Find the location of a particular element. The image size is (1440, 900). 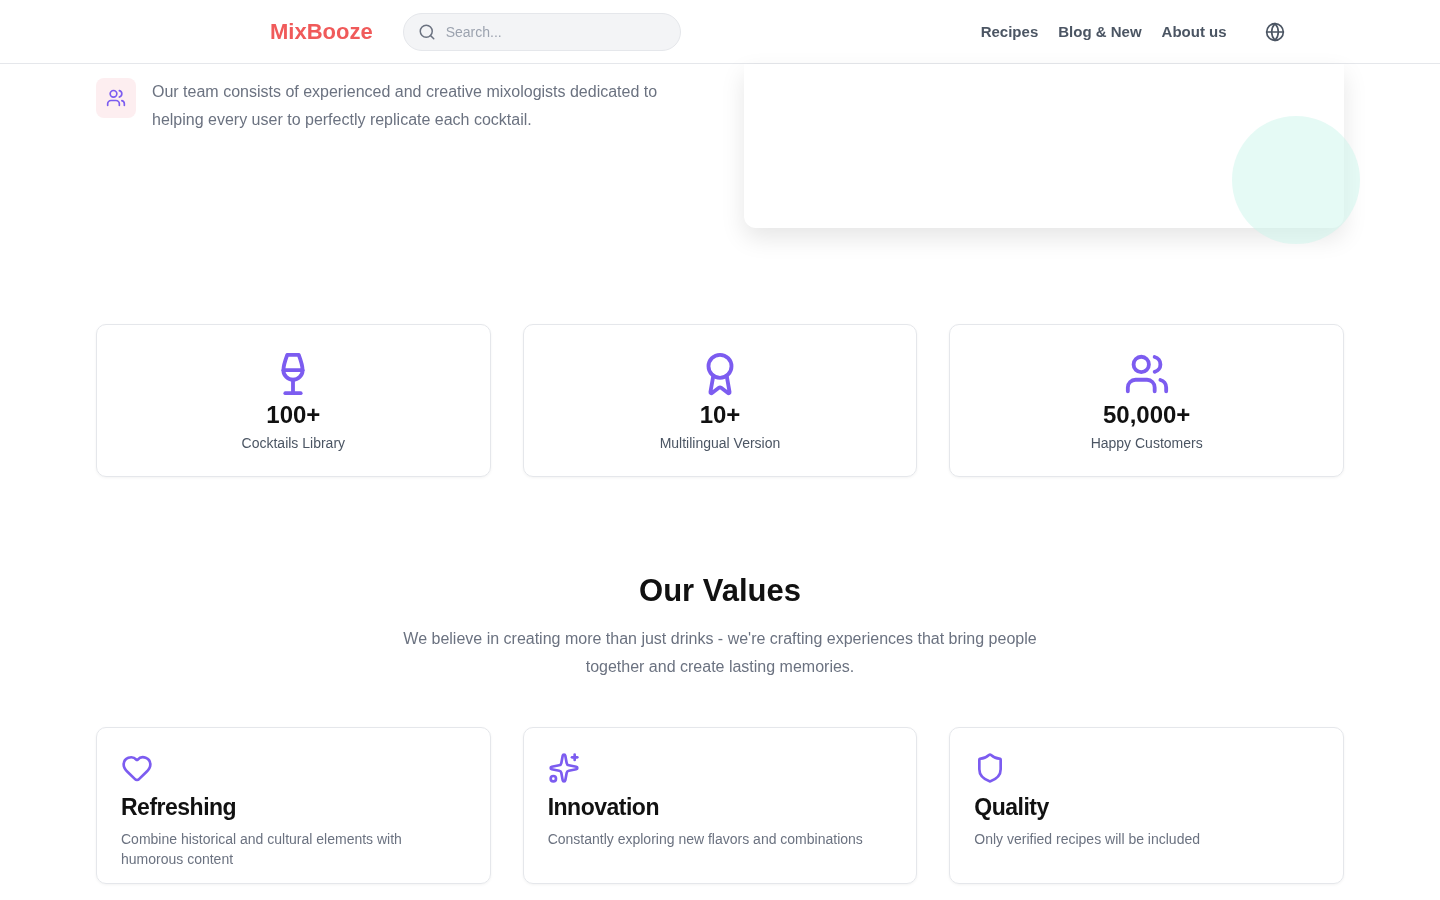

nav-link: About us is located at coordinates (1194, 31).